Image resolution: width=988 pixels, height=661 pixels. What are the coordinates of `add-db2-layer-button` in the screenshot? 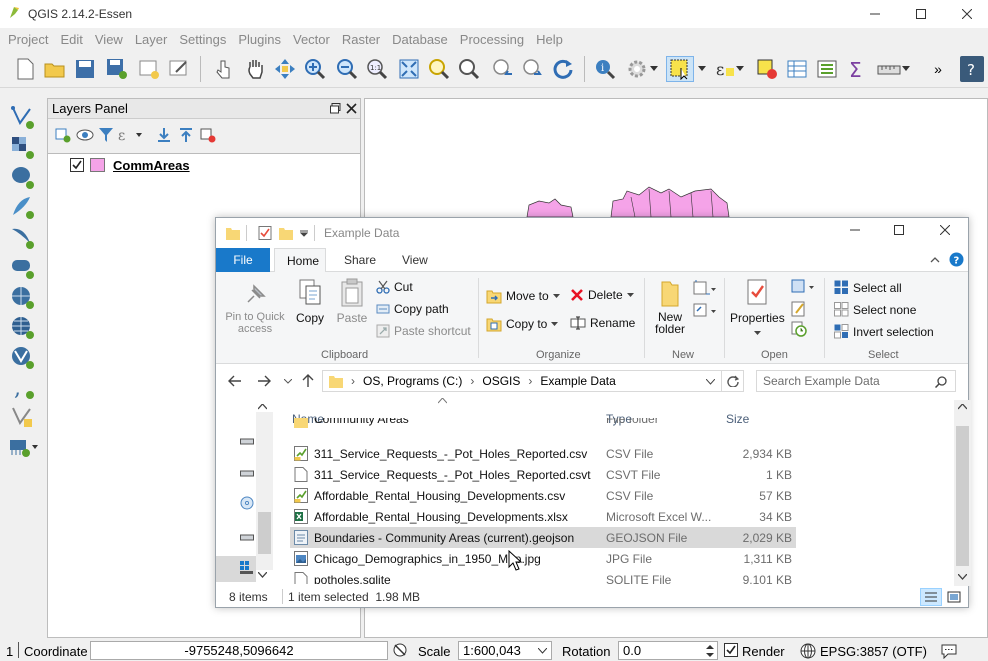 It's located at (23, 267).